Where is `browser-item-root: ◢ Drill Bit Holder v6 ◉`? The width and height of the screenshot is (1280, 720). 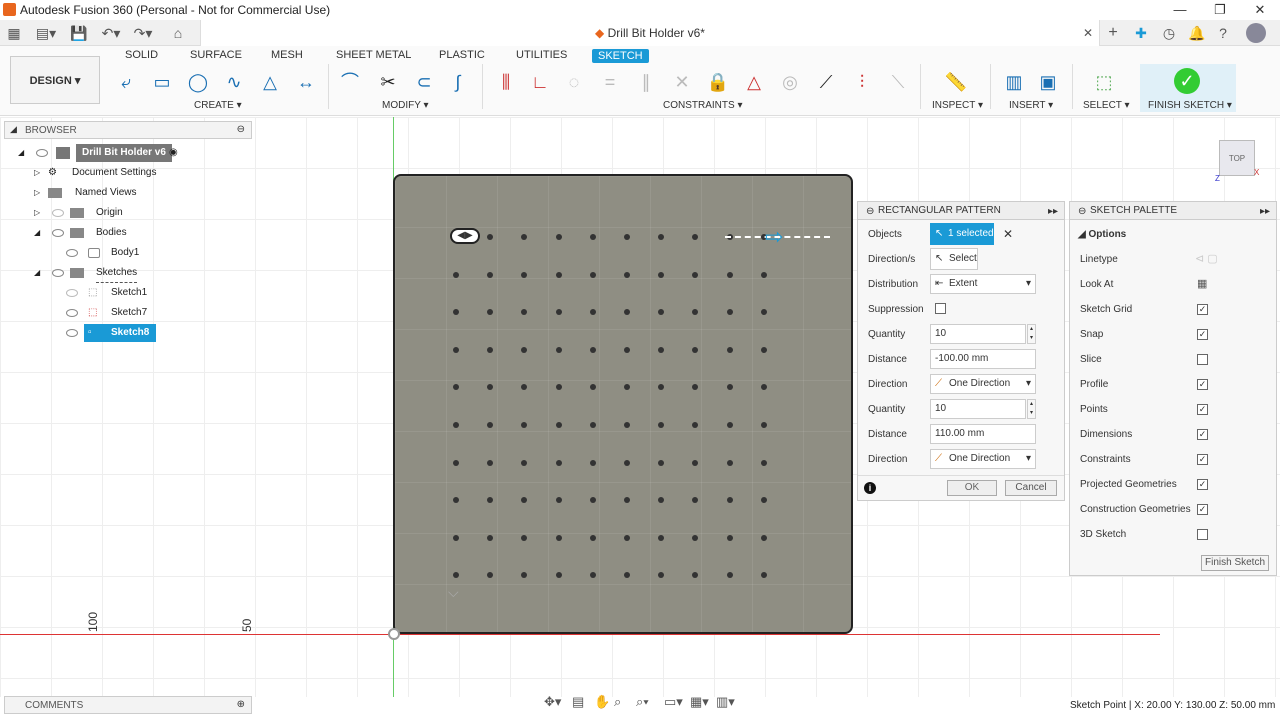 browser-item-root: ◢ Drill Bit Holder v6 ◉ is located at coordinates (98, 153).